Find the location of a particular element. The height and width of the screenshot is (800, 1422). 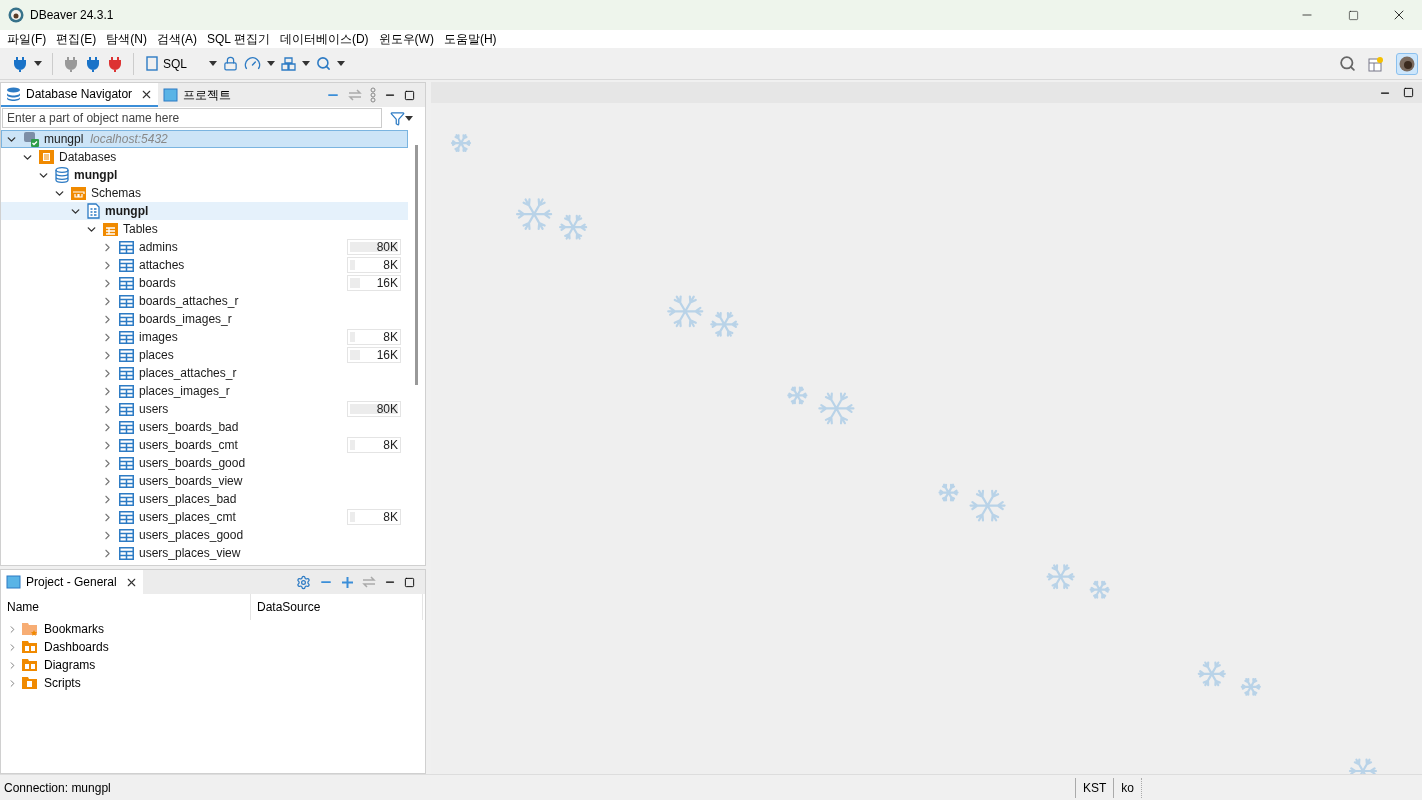

disconnect-plug-icon is located at coordinates (71, 63).